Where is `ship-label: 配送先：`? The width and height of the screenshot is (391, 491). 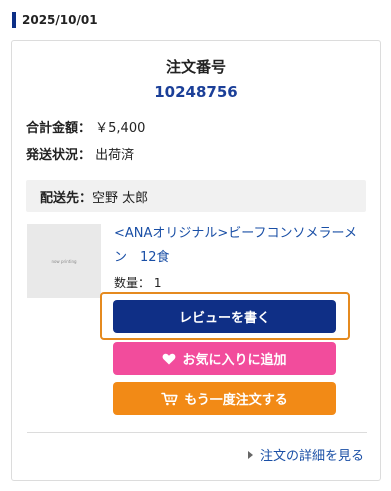 ship-label: 配送先： is located at coordinates (66, 198).